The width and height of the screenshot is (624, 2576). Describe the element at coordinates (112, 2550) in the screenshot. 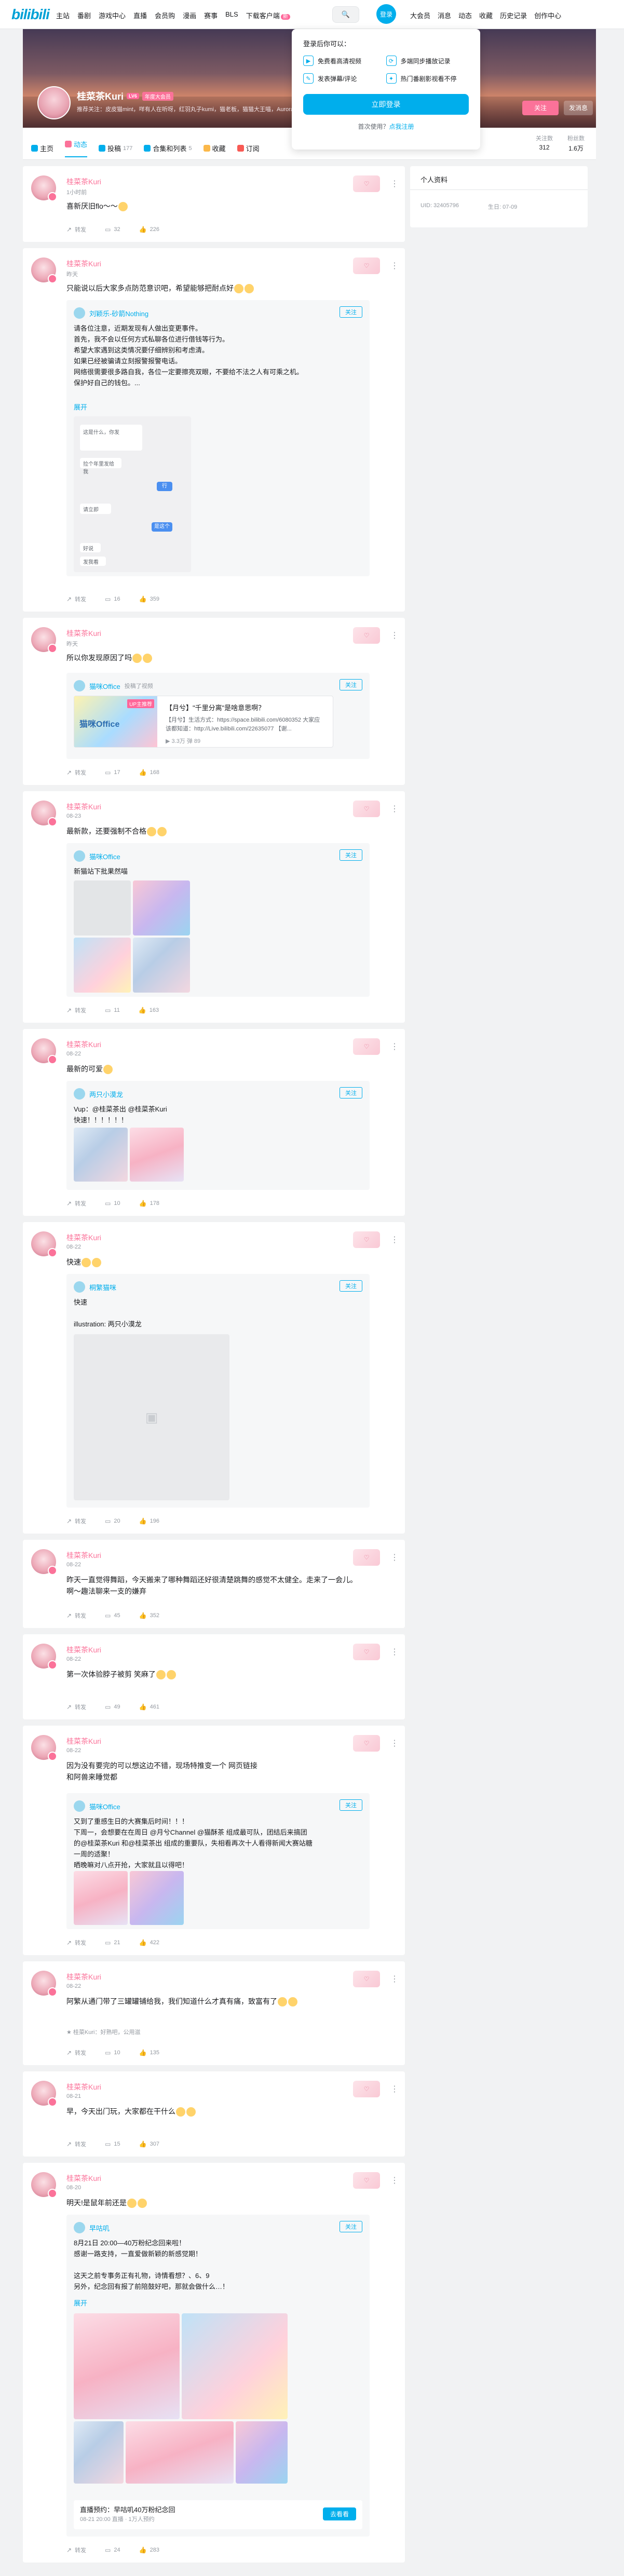

I see `comment-button: ▭ 24` at that location.